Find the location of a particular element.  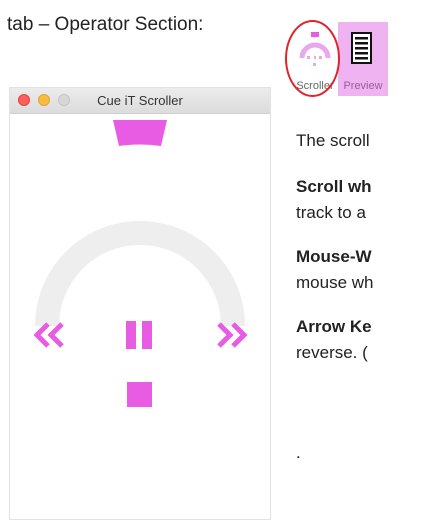

paragraph-text: The scroll is located at coordinates (333, 140).